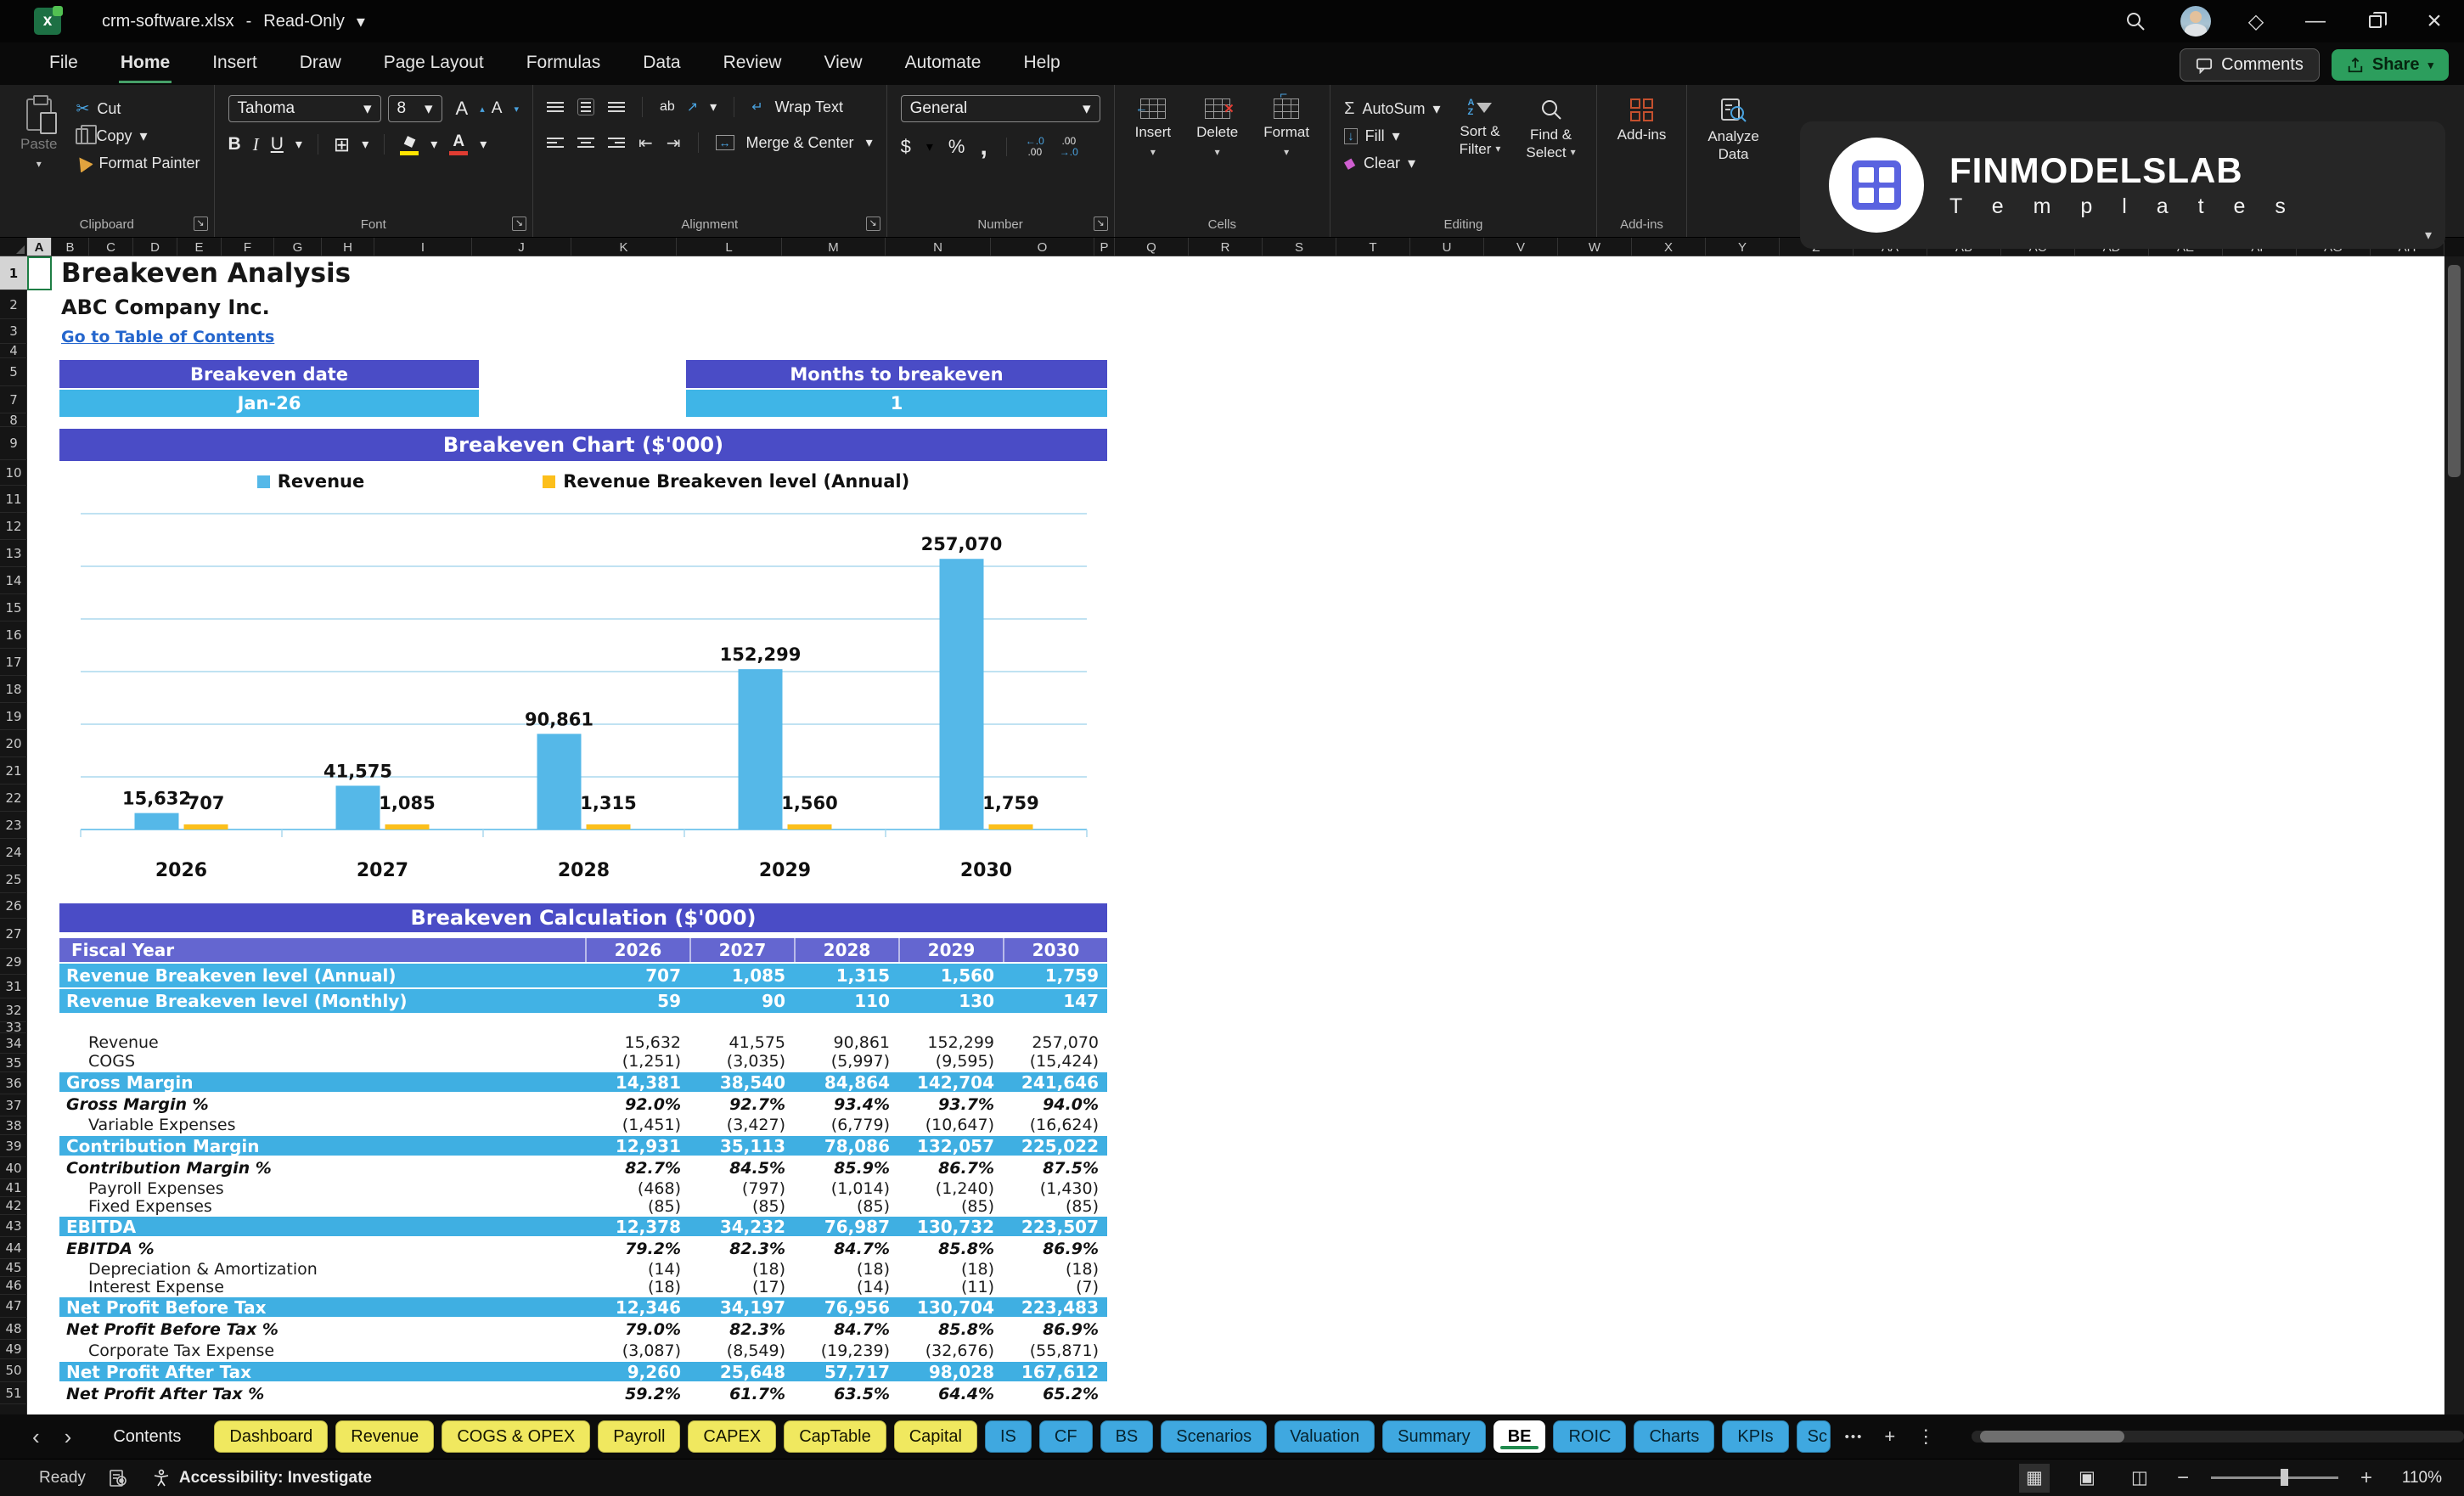 This screenshot has width=2464, height=1496. Describe the element at coordinates (741, 1125) in the screenshot. I see `cell-2027: (3,427)` at that location.